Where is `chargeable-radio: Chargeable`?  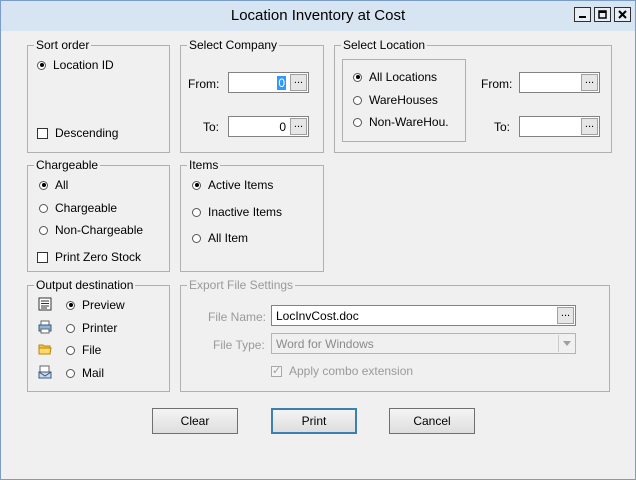 chargeable-radio: Chargeable is located at coordinates (78, 208).